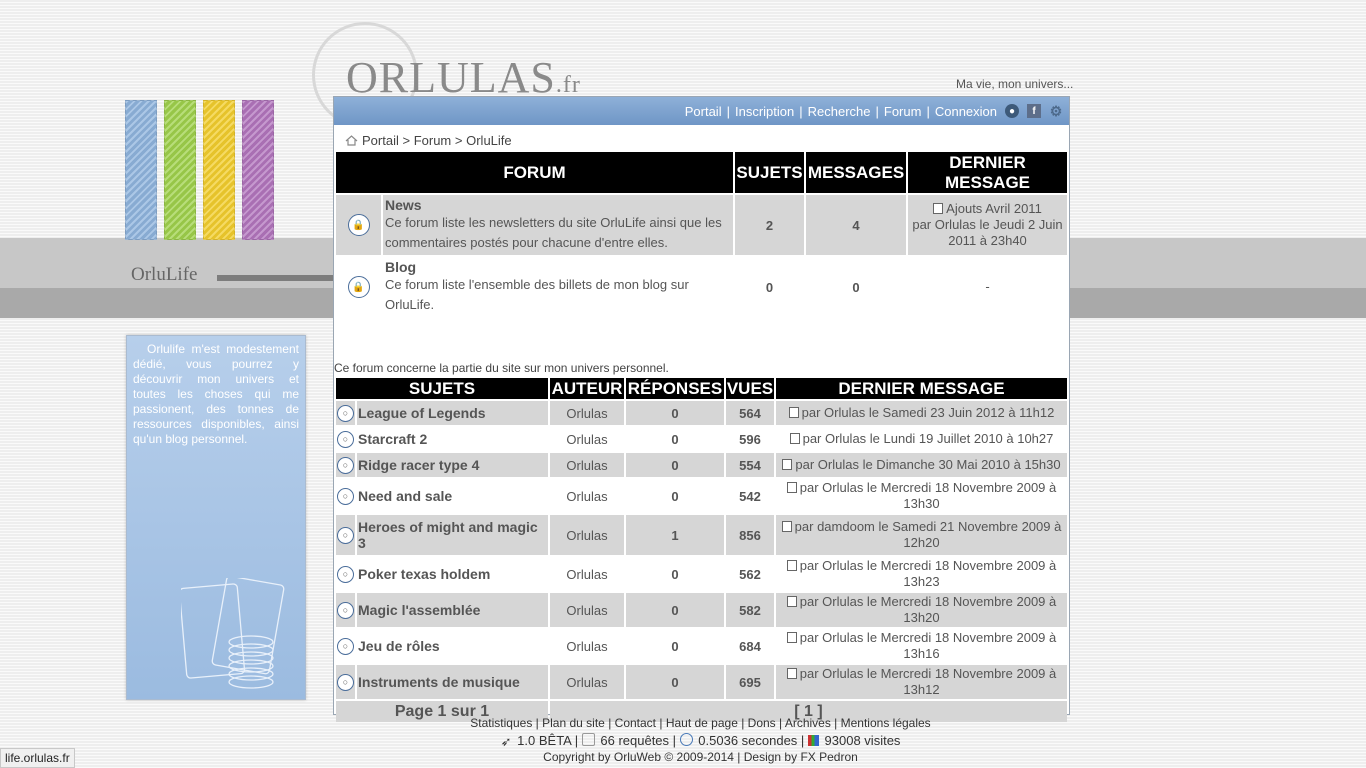  I want to click on topic-title: Ridge racer type 4, so click(418, 465).